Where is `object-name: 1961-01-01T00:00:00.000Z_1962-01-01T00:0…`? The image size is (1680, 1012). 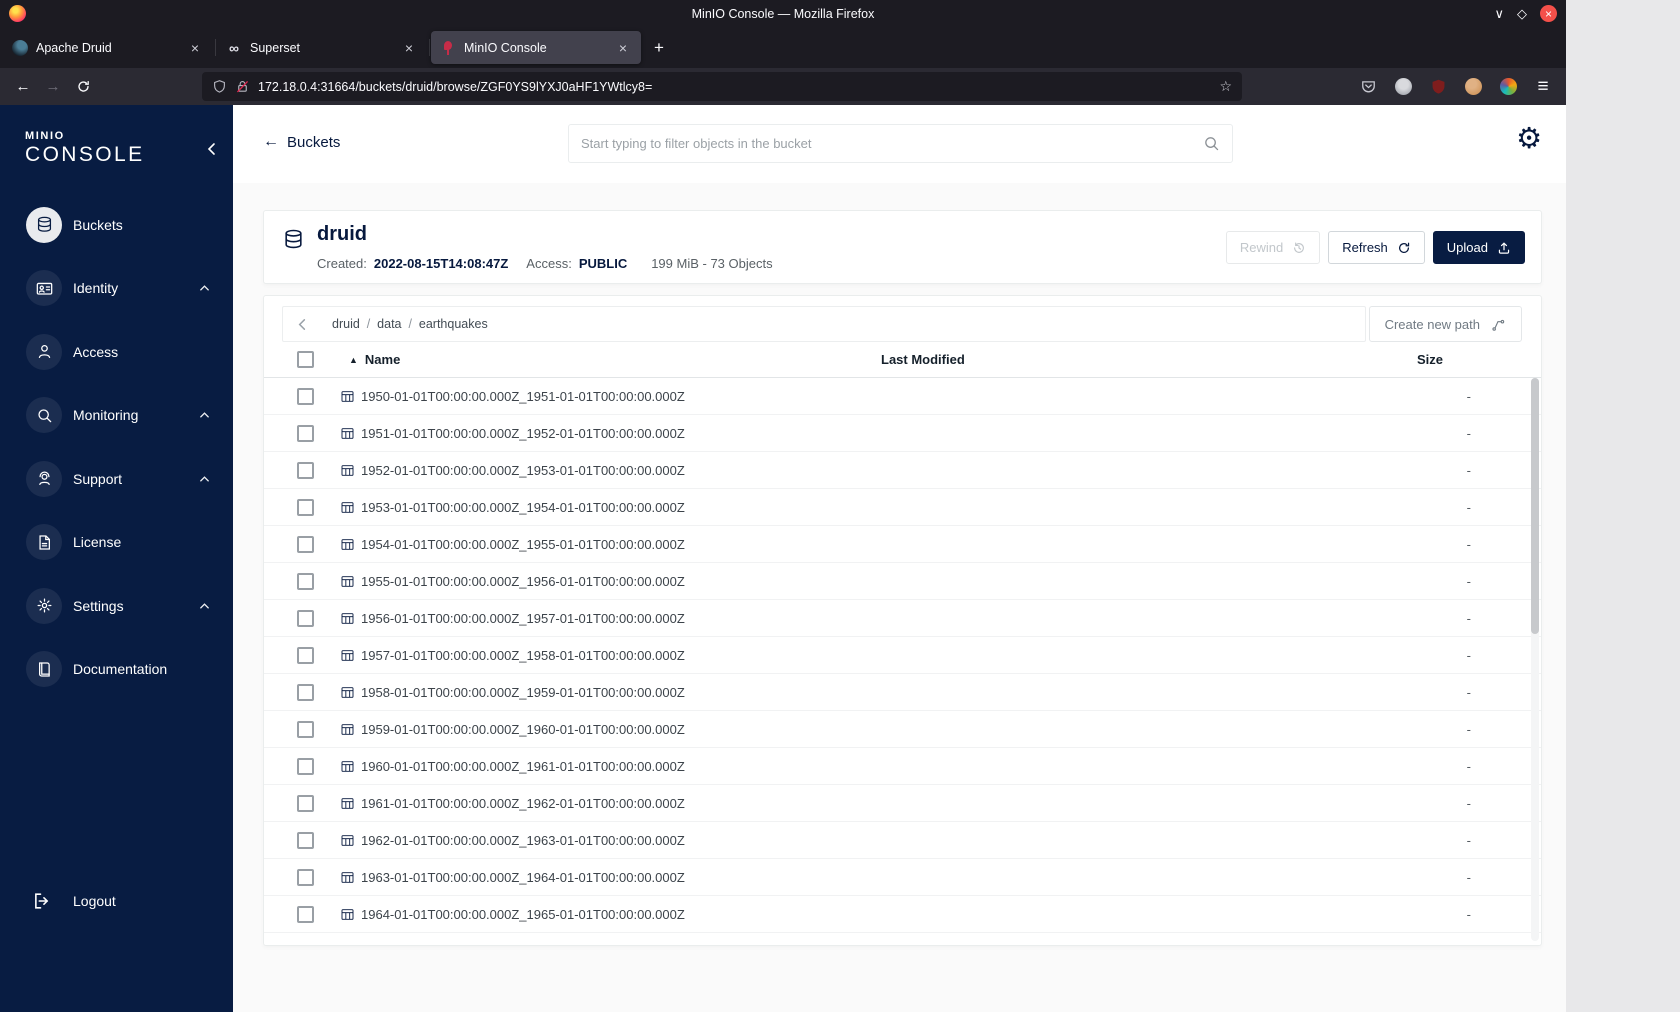
object-name: 1961-01-01T00:00:00.000Z_1962-01-01T00:0… is located at coordinates (523, 803).